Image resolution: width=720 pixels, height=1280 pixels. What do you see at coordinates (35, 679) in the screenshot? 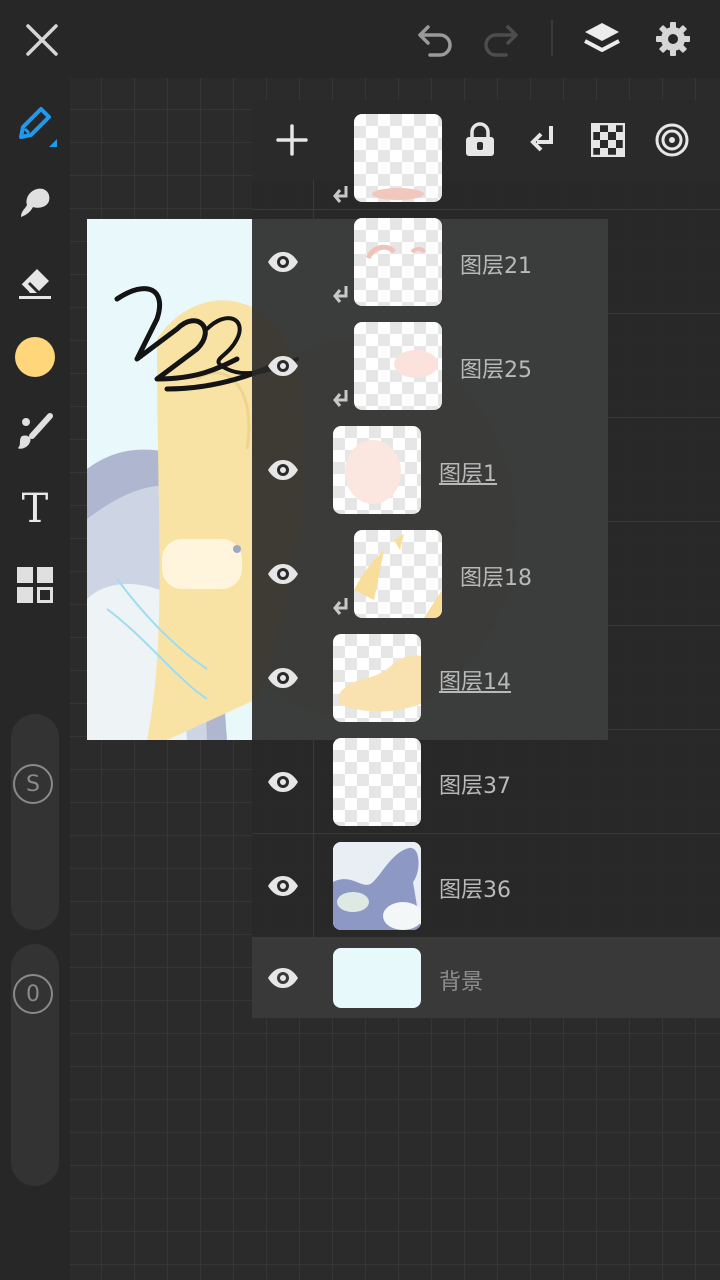
I see `left-toolbar: T S 0` at bounding box center [35, 679].